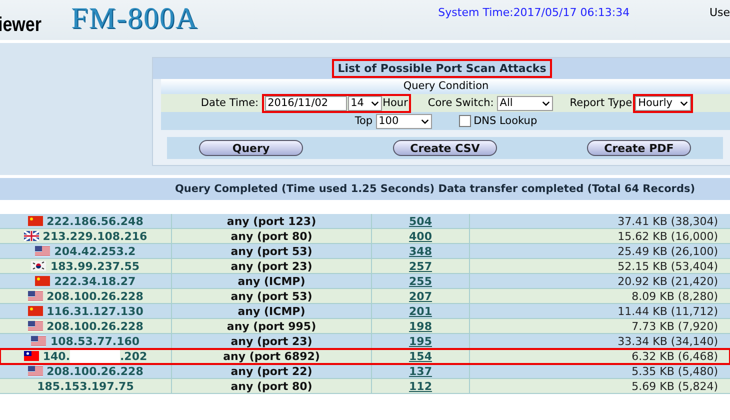  I want to click on ip-address: 222.34.18.27, so click(95, 281).